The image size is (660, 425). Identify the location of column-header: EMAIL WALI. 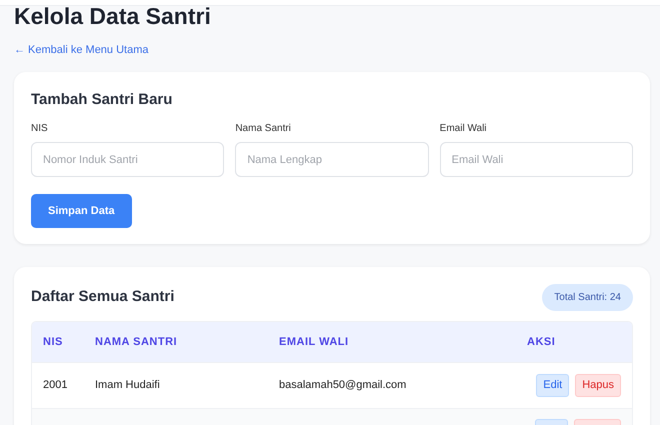
(314, 342).